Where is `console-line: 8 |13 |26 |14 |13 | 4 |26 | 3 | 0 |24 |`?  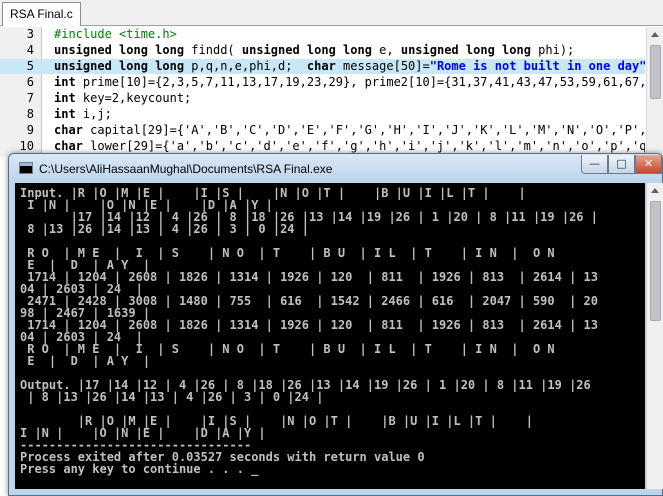 console-line: 8 |13 |26 |14 |13 | 4 |26 | 3 | 0 |24 | is located at coordinates (164, 229).